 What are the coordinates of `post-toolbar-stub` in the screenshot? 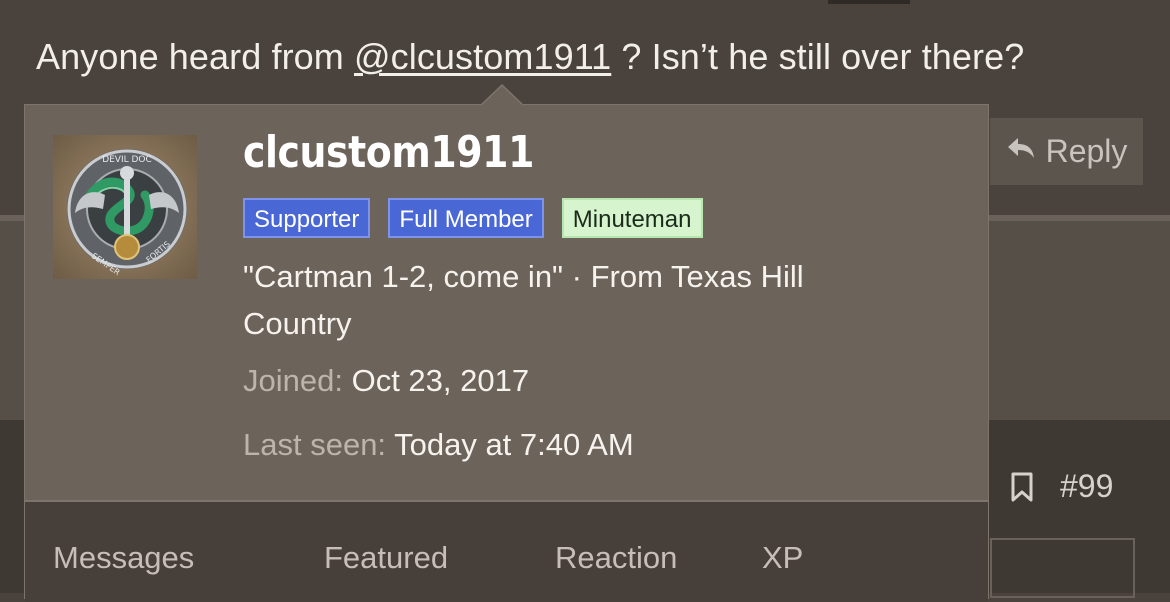 It's located at (869, 2).